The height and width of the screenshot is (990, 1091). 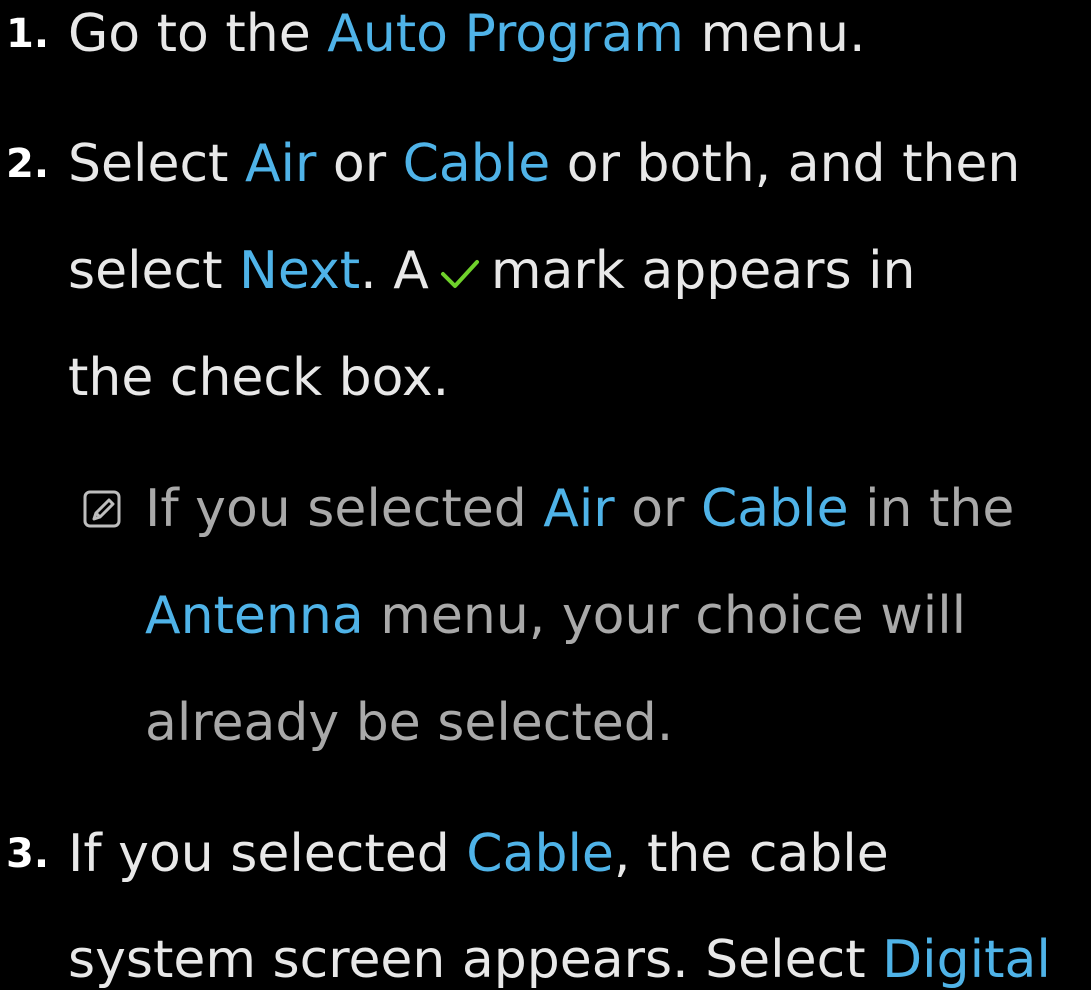 I want to click on button-next-reference: Next, so click(x=300, y=271).